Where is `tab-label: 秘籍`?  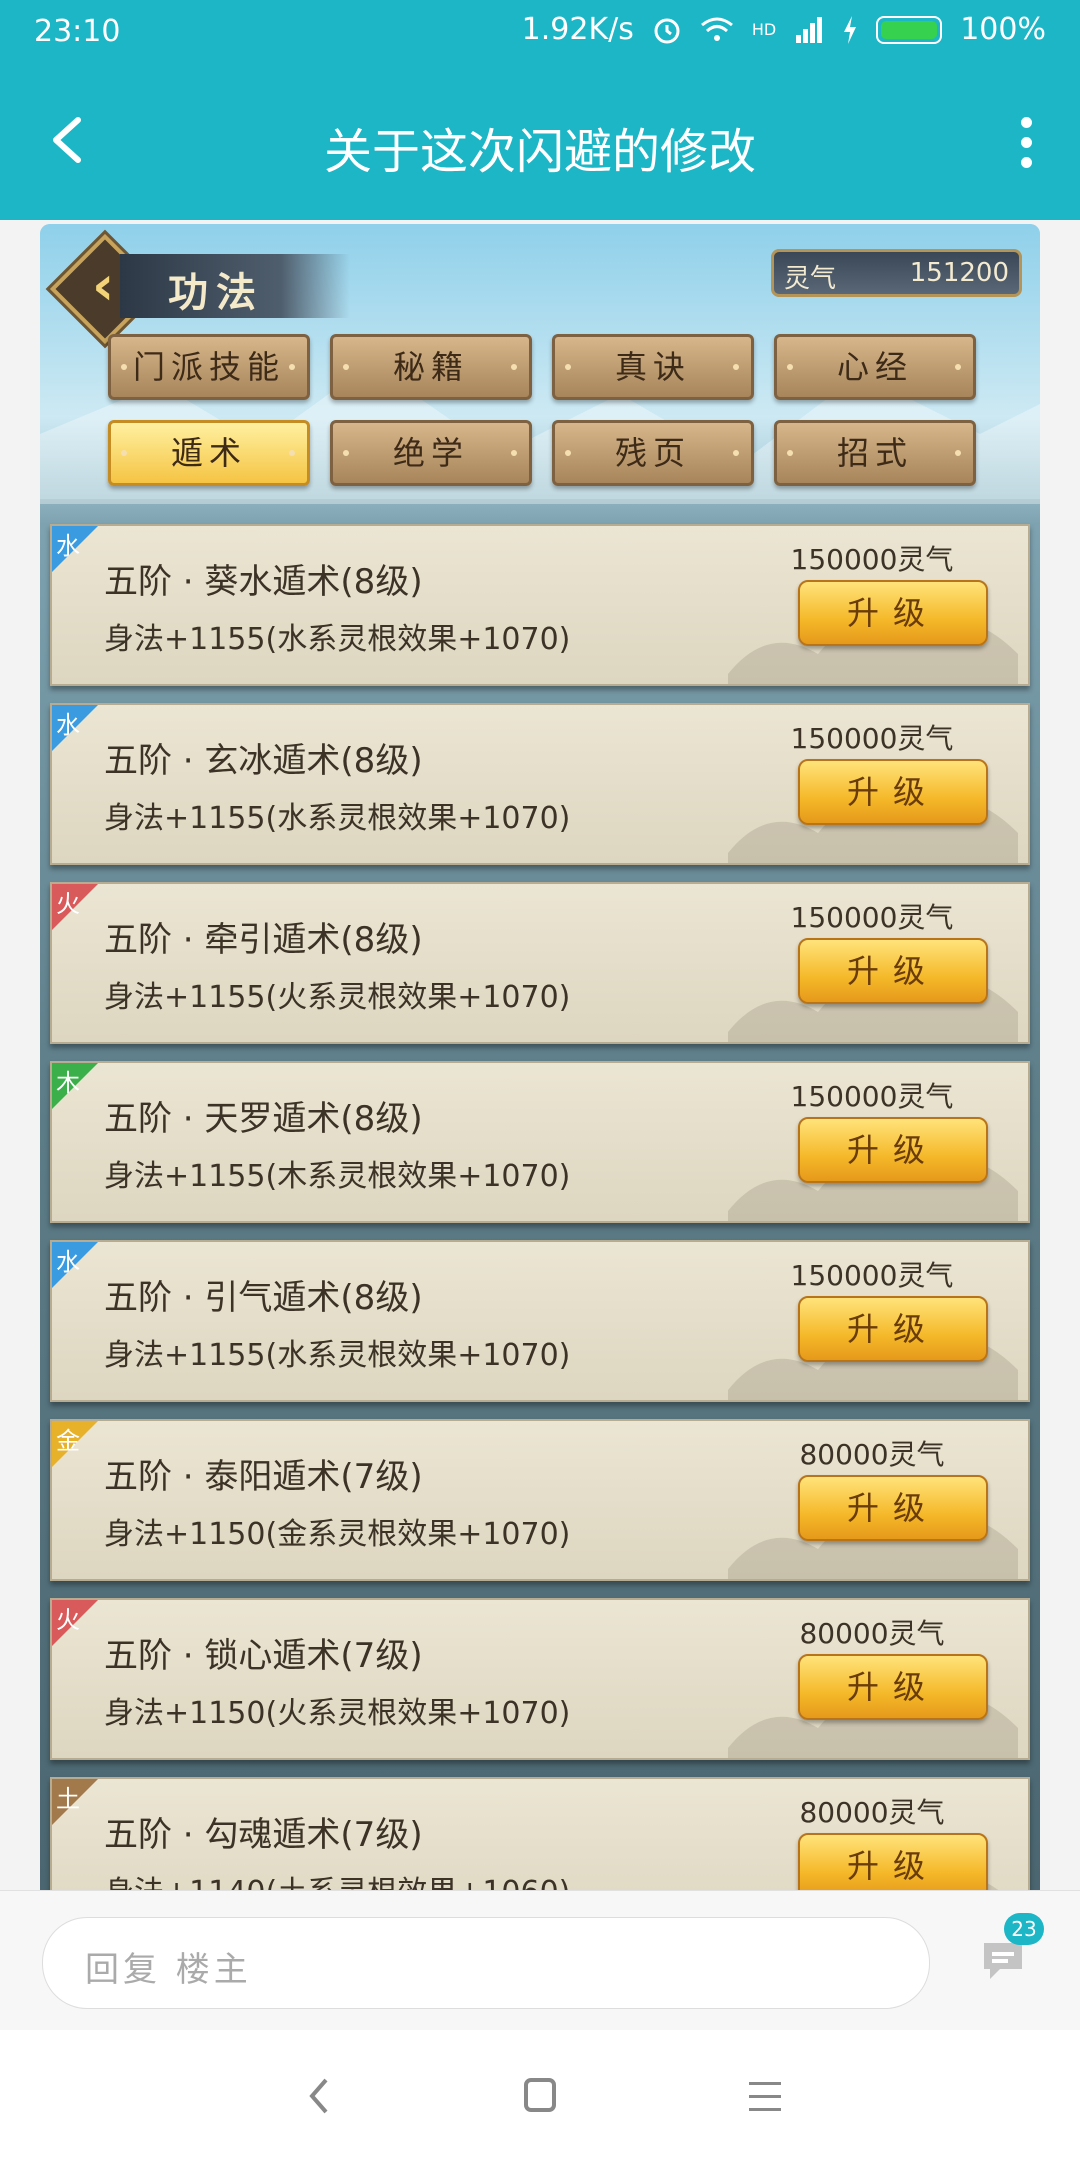
tab-label: 秘籍 is located at coordinates (430, 367).